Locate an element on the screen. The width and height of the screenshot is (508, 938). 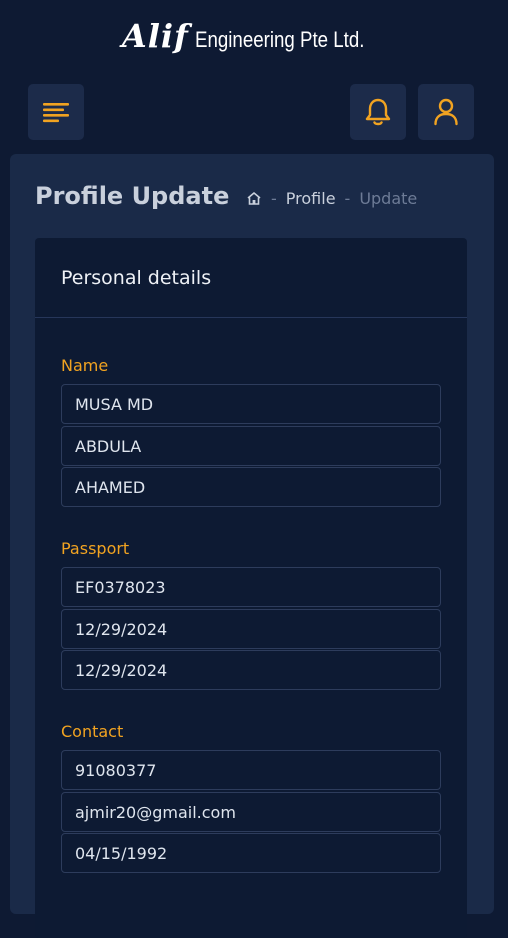
phone-field is located at coordinates (251, 770).